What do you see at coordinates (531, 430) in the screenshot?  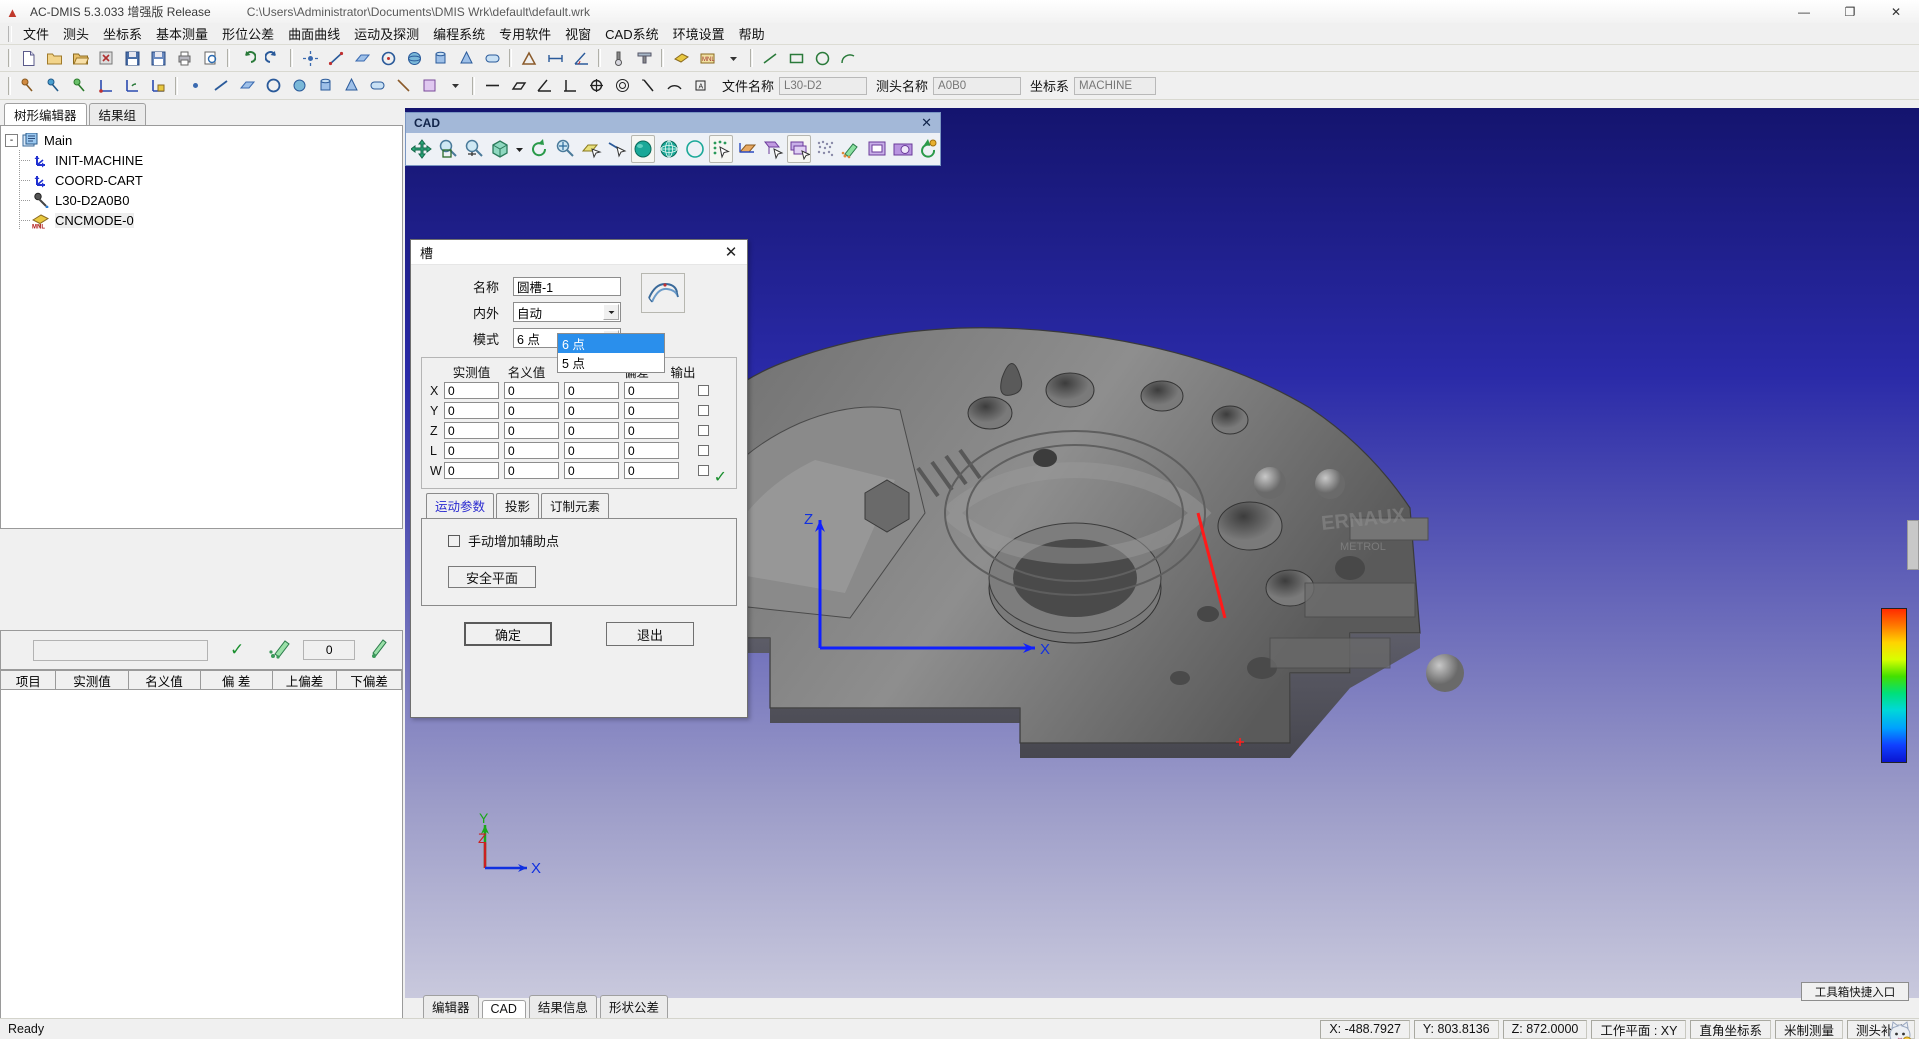 I see `cell-nominal-z: 0` at bounding box center [531, 430].